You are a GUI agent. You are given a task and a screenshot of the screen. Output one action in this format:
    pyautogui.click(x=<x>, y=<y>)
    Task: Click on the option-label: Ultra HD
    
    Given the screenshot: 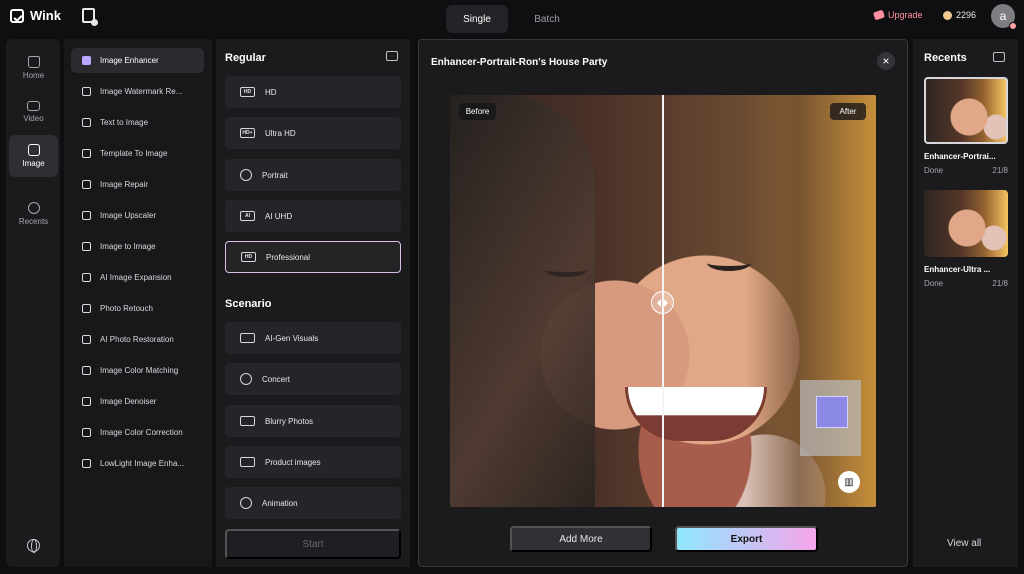 What is the action you would take?
    pyautogui.click(x=280, y=133)
    